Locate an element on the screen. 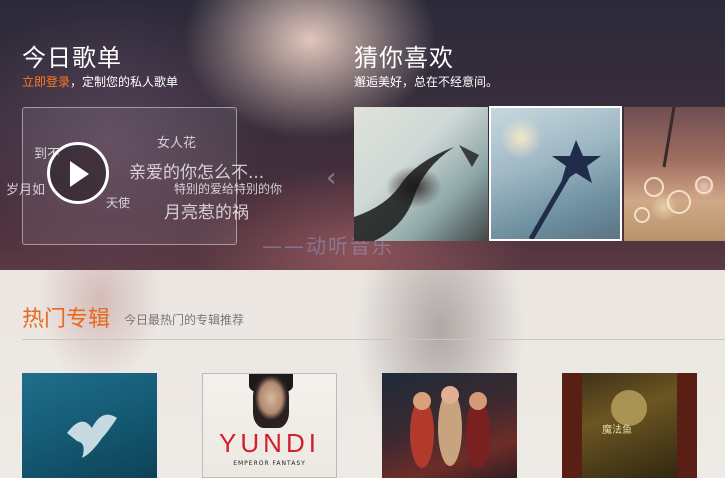  section-divider is located at coordinates (373, 339).